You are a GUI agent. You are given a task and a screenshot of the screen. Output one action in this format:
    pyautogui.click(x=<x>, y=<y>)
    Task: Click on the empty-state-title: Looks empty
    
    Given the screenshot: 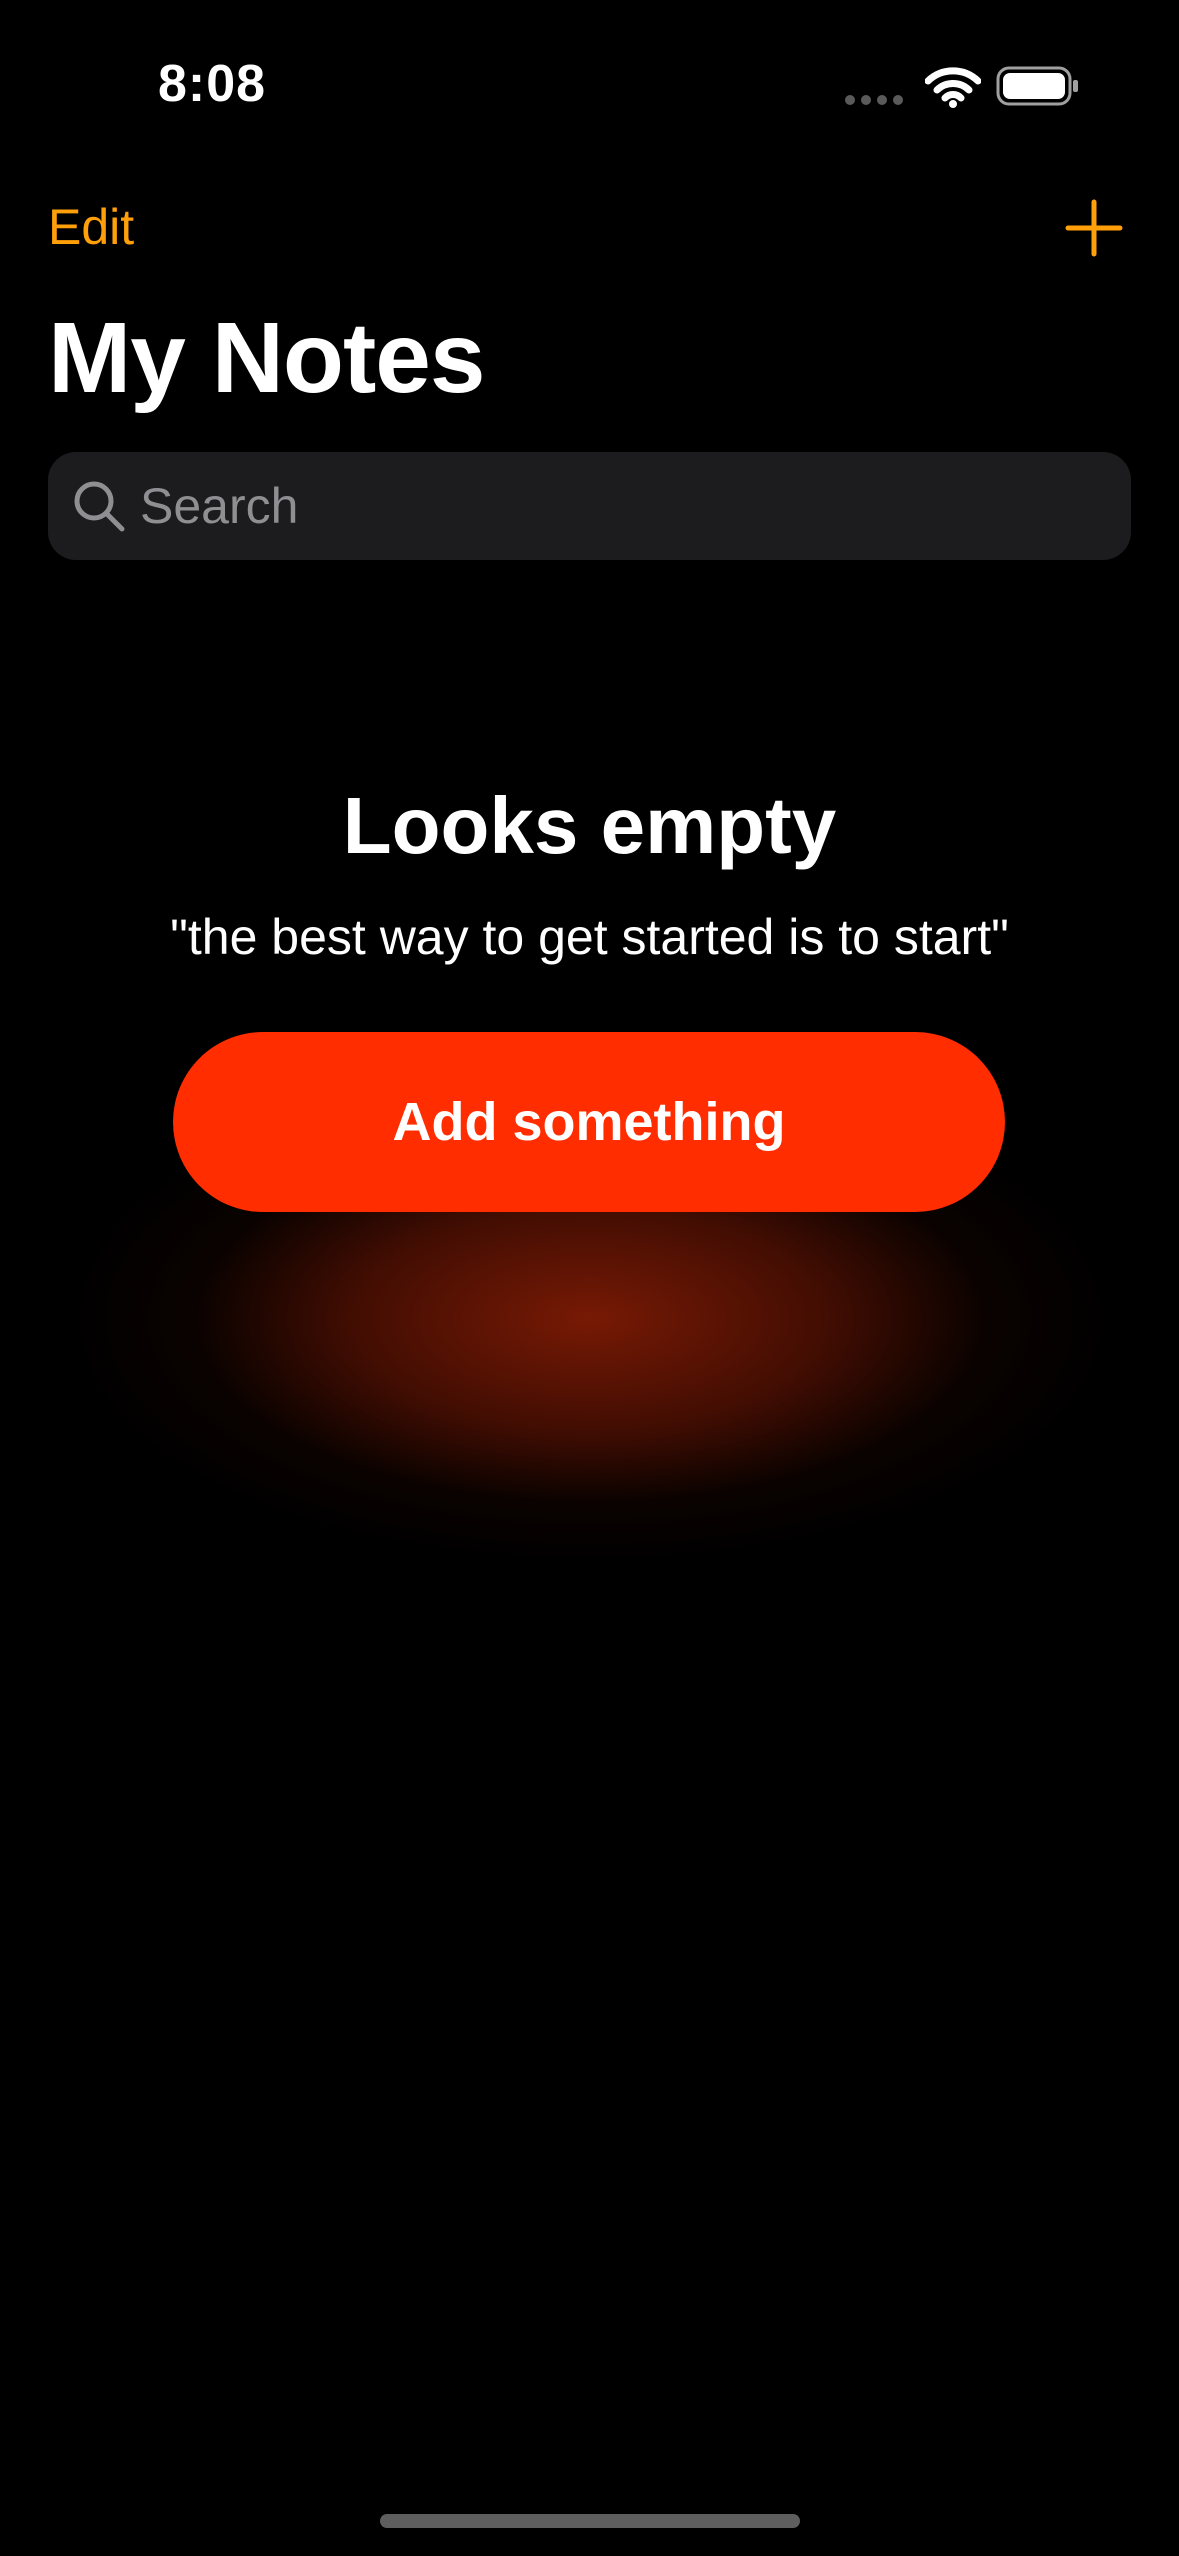 What is the action you would take?
    pyautogui.click(x=589, y=825)
    